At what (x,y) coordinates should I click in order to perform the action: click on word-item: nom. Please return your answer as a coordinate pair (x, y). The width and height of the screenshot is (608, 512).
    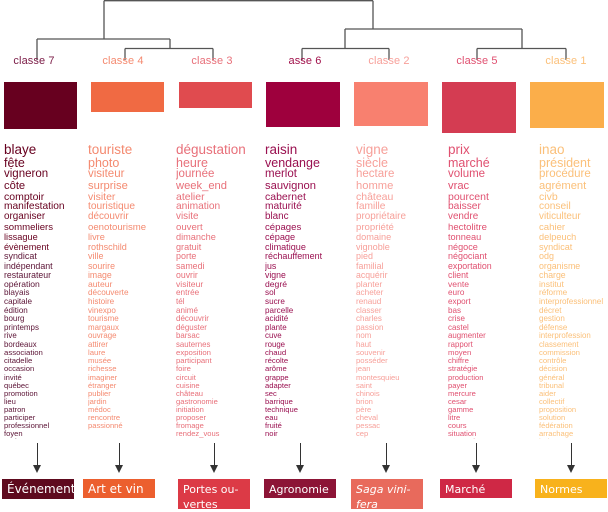
    Looking at the image, I should click on (364, 336).